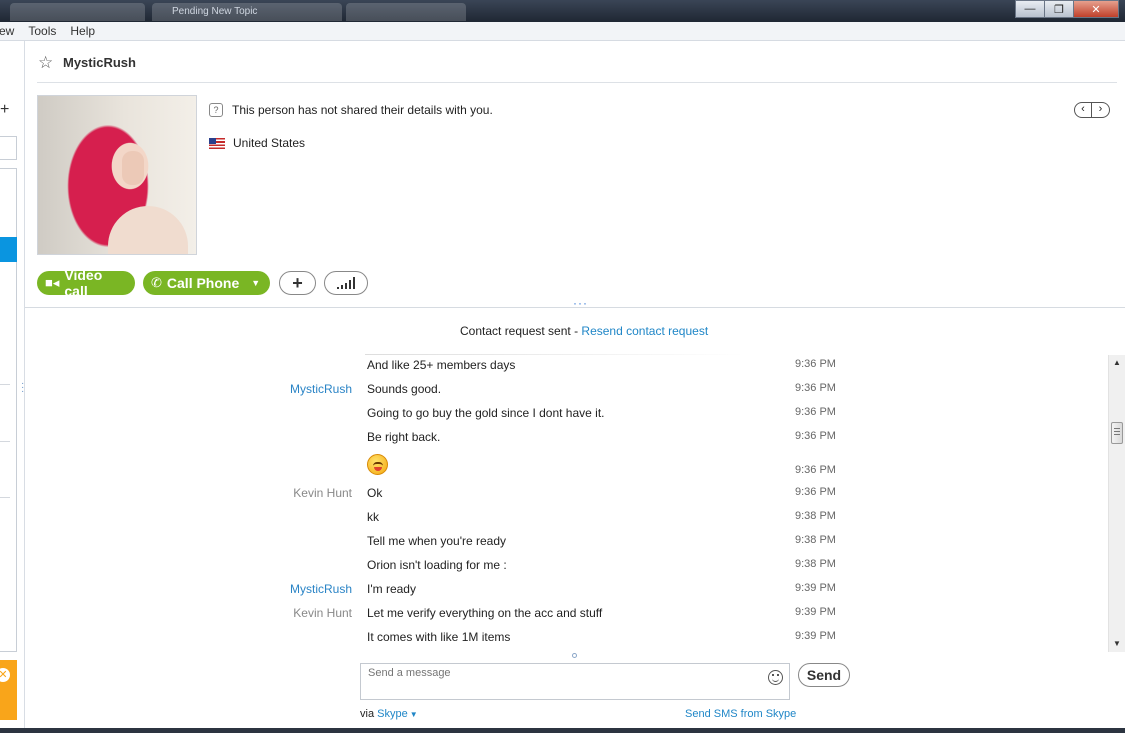  What do you see at coordinates (8, 249) in the screenshot?
I see `sidebar-selected-item` at bounding box center [8, 249].